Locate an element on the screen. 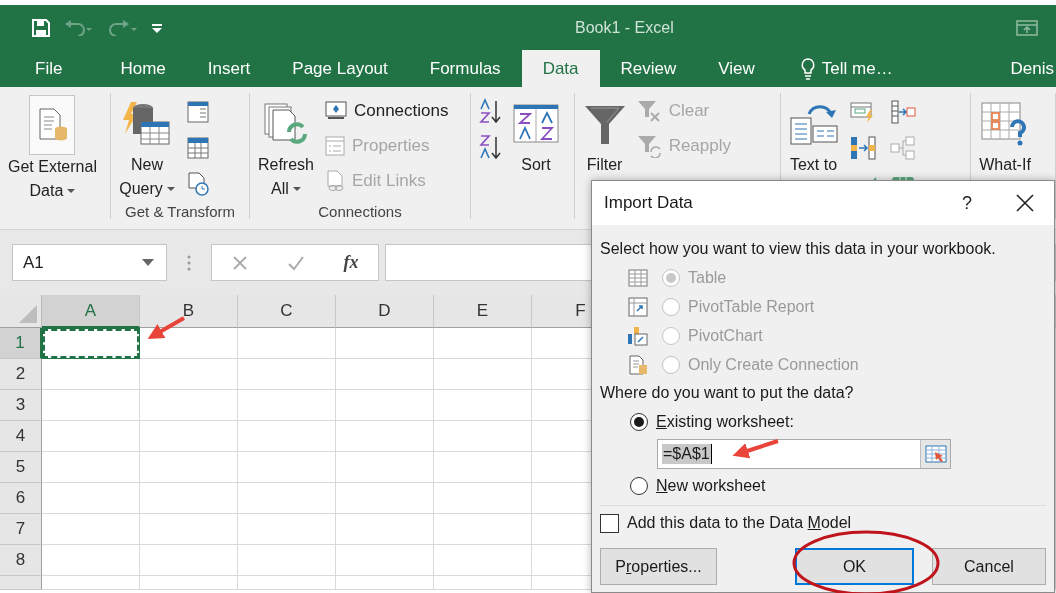 The image size is (1056, 593). row-header: 7 is located at coordinates (21, 529).